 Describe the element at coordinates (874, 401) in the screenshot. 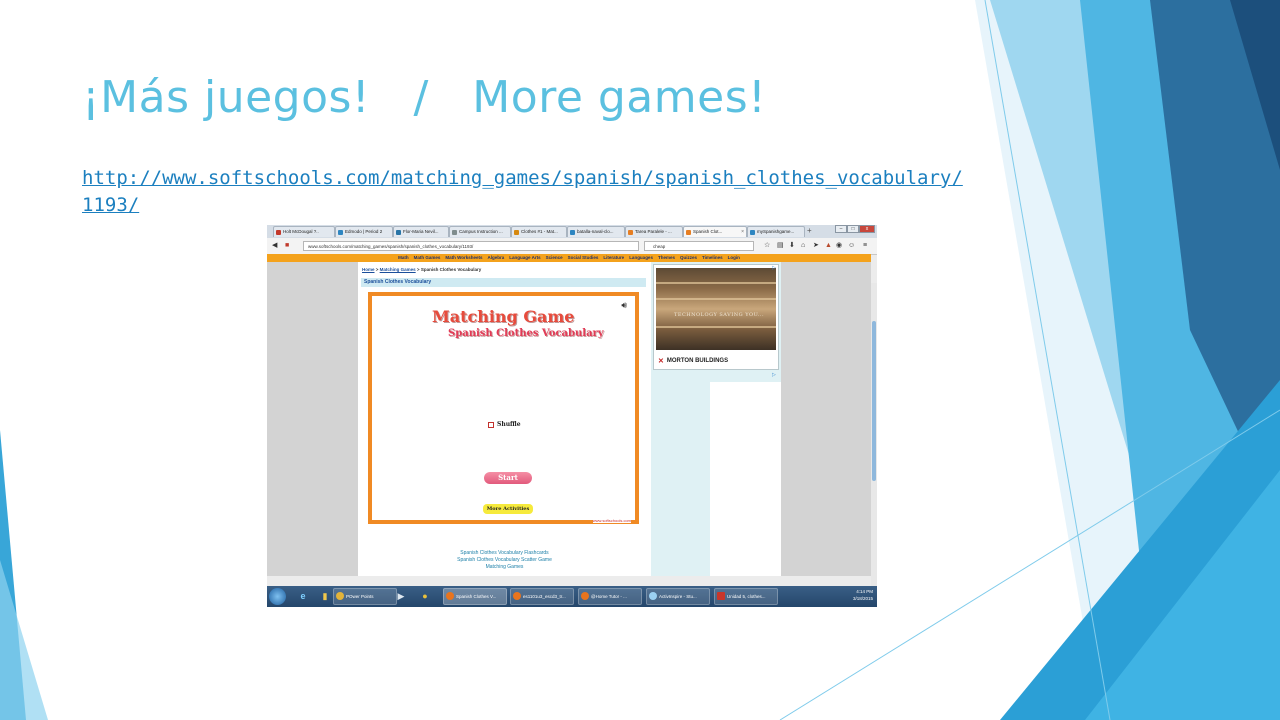

I see `scrollbar-thumb` at that location.